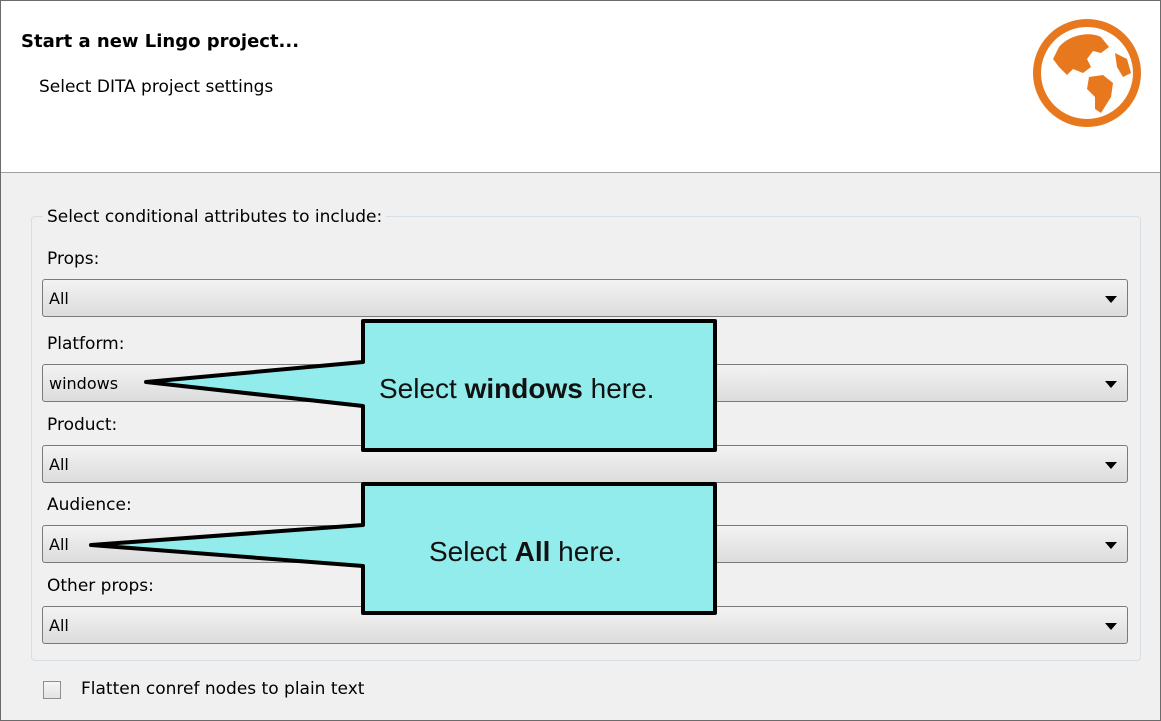 The image size is (1161, 721). What do you see at coordinates (525, 551) in the screenshot?
I see `callout-all-text: Select All here.` at bounding box center [525, 551].